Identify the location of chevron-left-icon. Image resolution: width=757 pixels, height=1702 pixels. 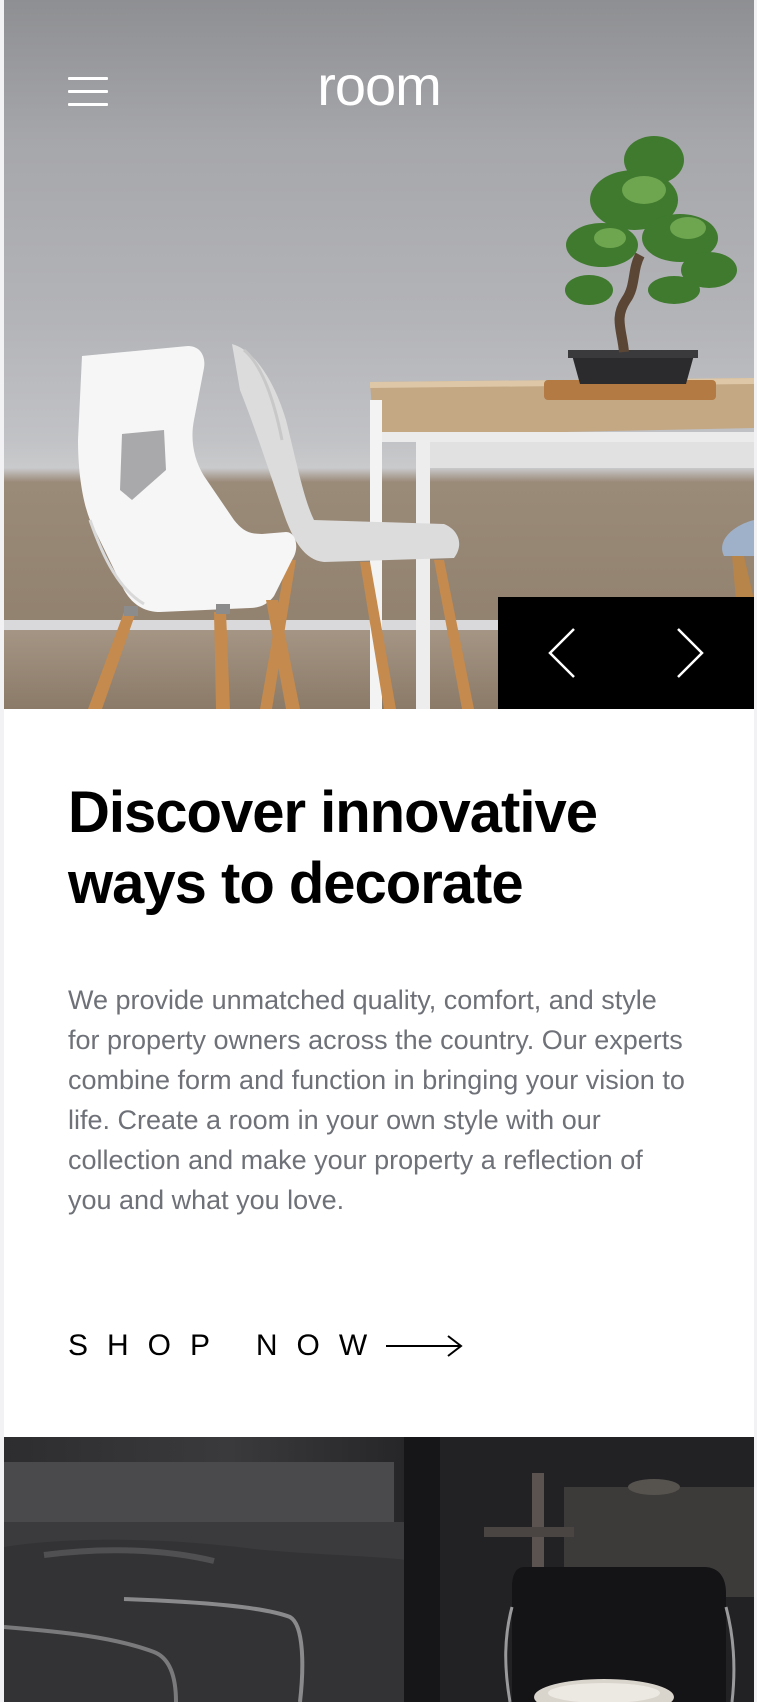
(561, 653).